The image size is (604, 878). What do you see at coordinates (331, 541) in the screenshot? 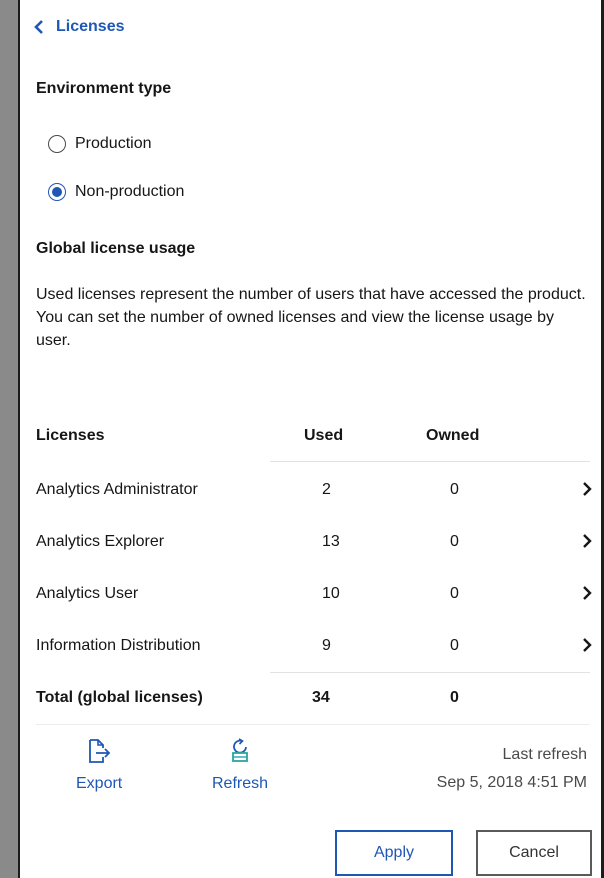
I see `license-used: 13` at bounding box center [331, 541].